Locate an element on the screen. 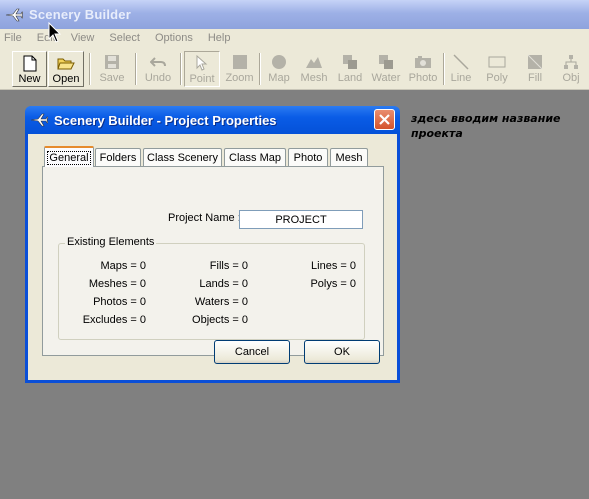  toolbar-new-label: New is located at coordinates (29, 79).